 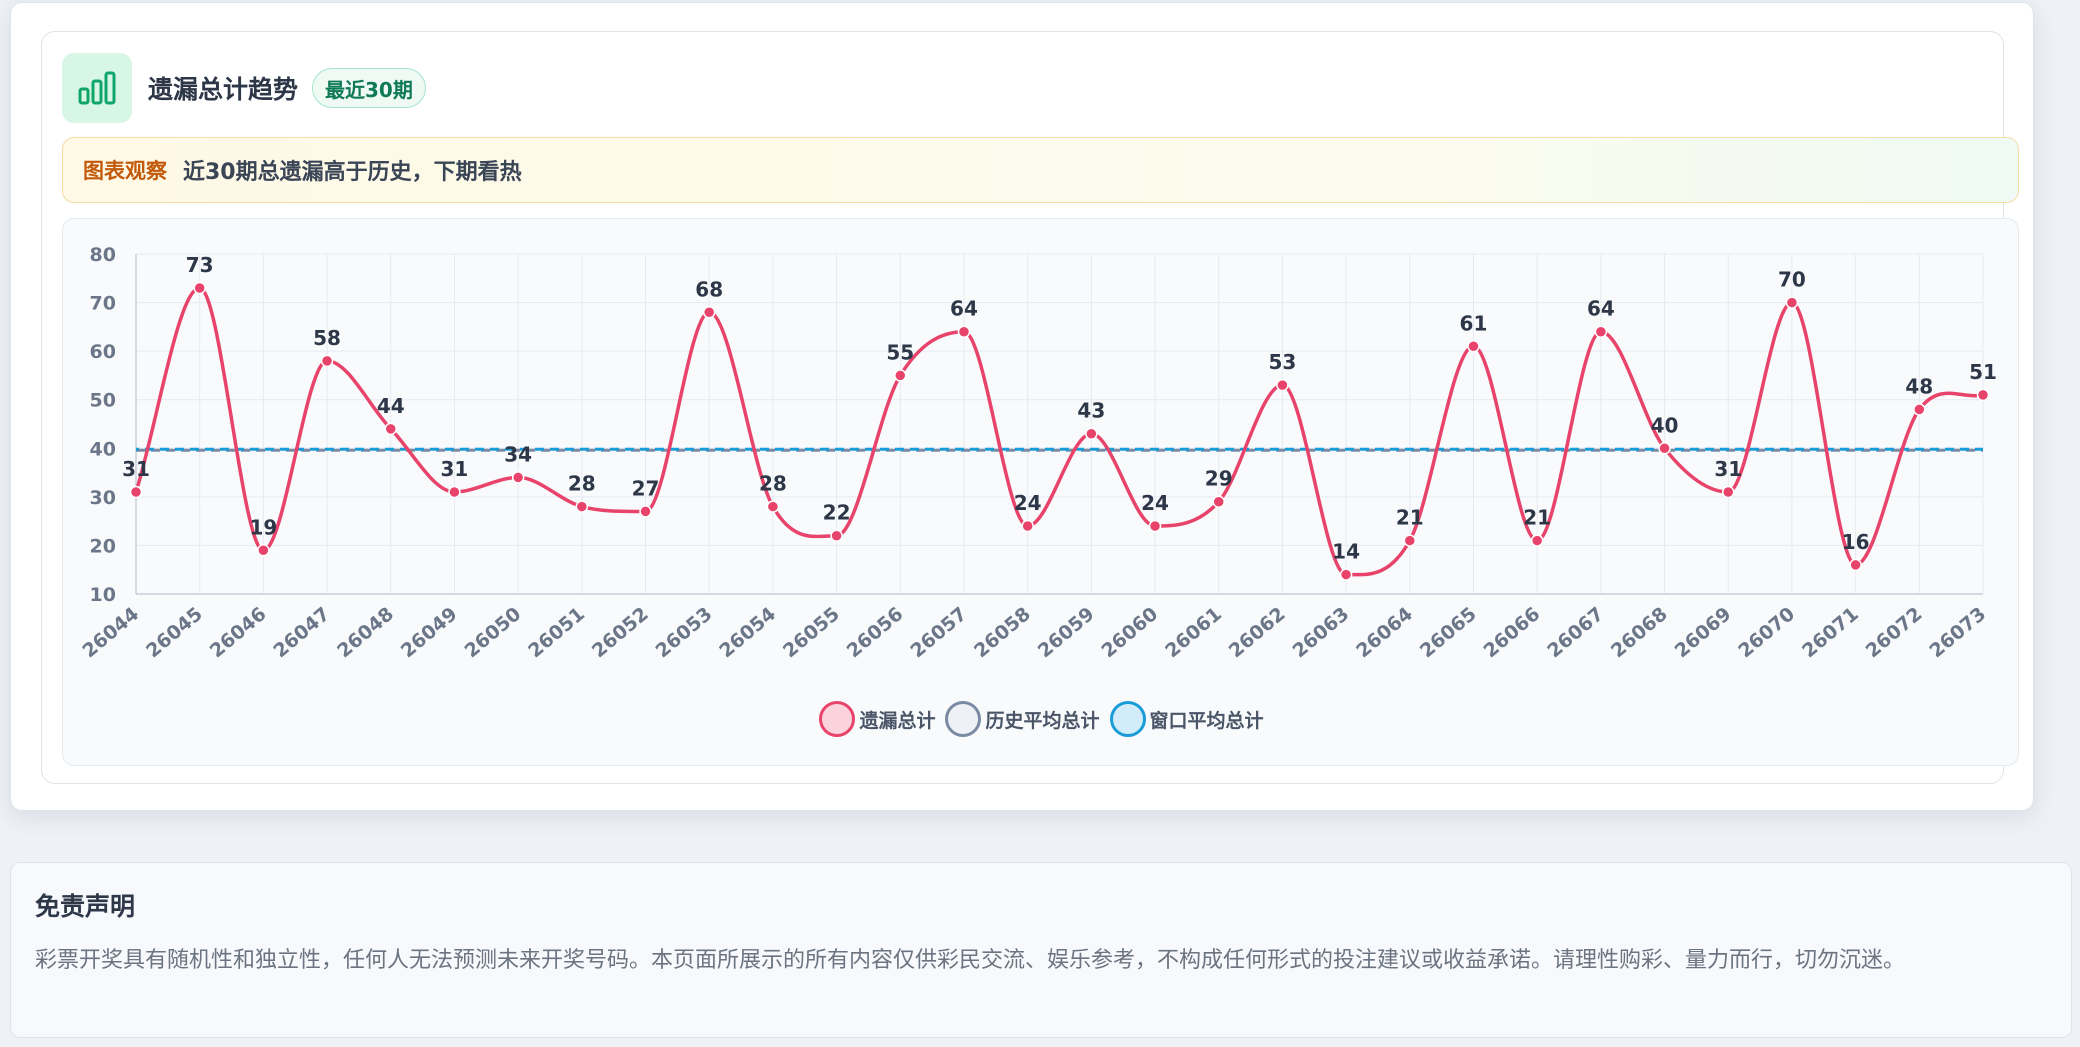 What do you see at coordinates (103, 255) in the screenshot?
I see `y-tick-label: 80` at bounding box center [103, 255].